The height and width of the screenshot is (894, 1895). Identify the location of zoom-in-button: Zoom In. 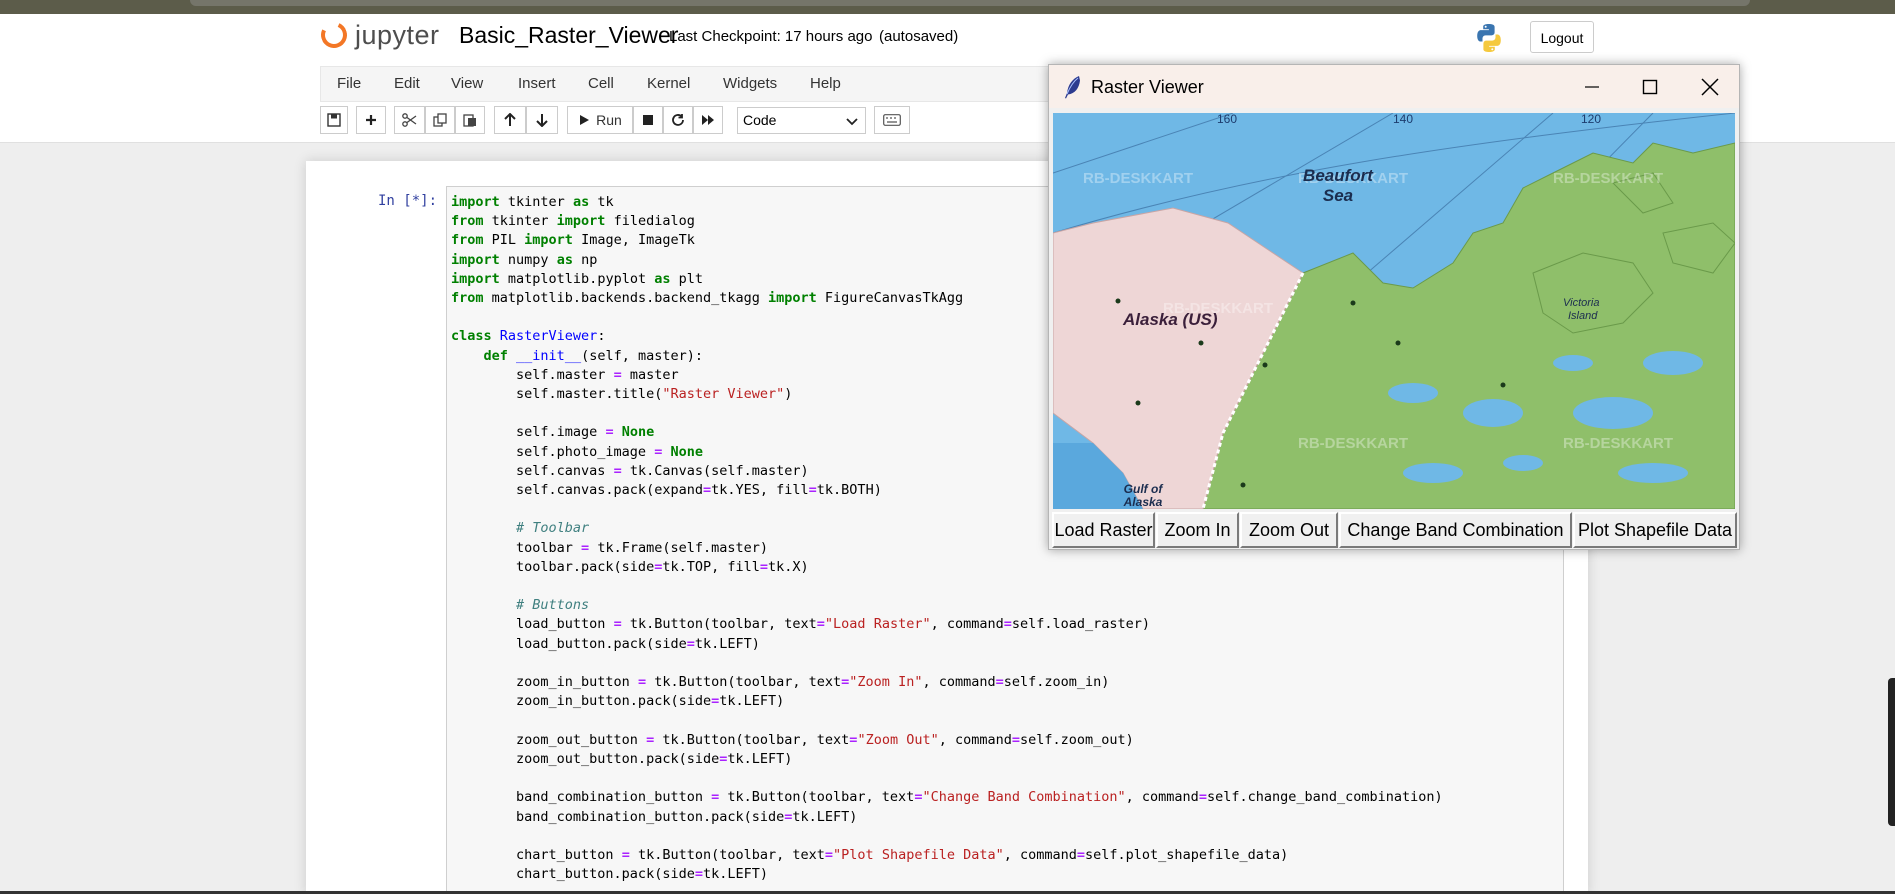
(1197, 530).